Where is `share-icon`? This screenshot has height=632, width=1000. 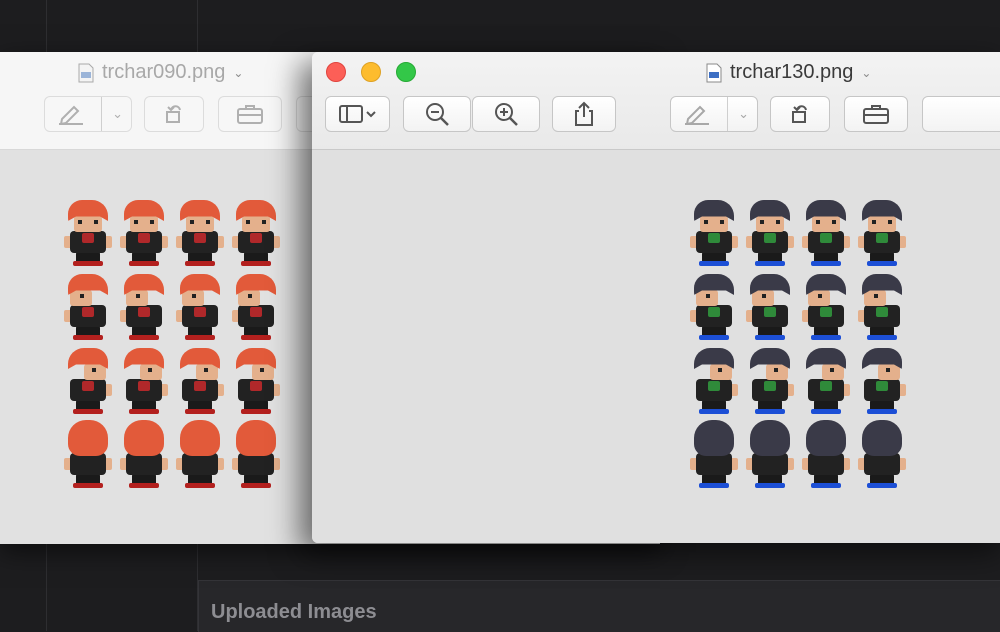
share-icon is located at coordinates (584, 113).